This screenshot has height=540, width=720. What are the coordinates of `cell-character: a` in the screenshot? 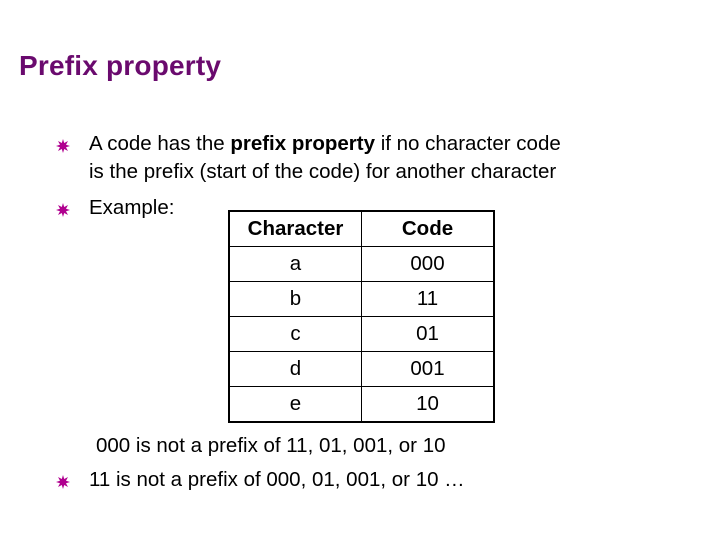 It's located at (295, 264).